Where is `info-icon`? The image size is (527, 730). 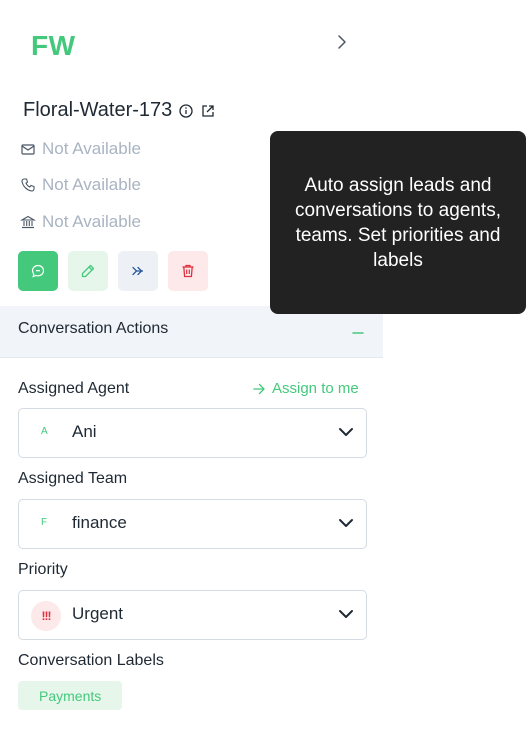 info-icon is located at coordinates (186, 111).